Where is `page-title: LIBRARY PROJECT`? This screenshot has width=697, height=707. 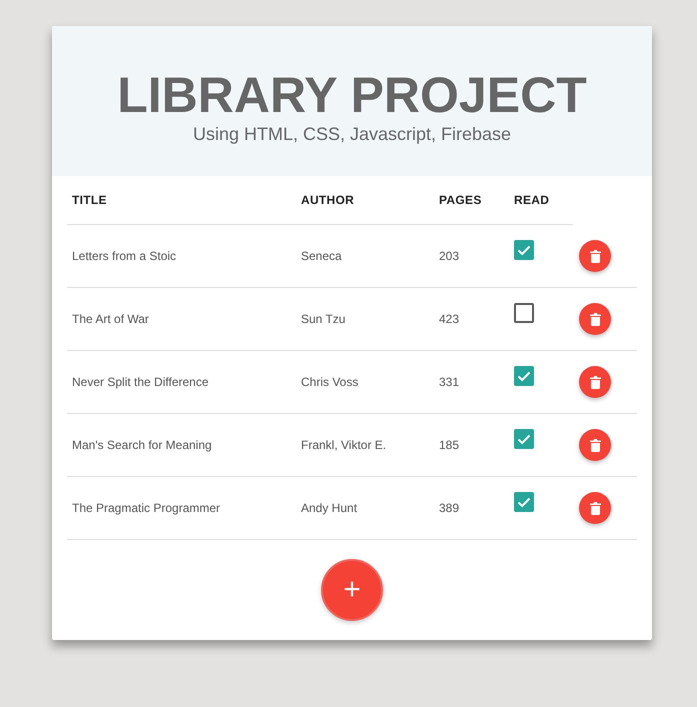
page-title: LIBRARY PROJECT is located at coordinates (352, 95).